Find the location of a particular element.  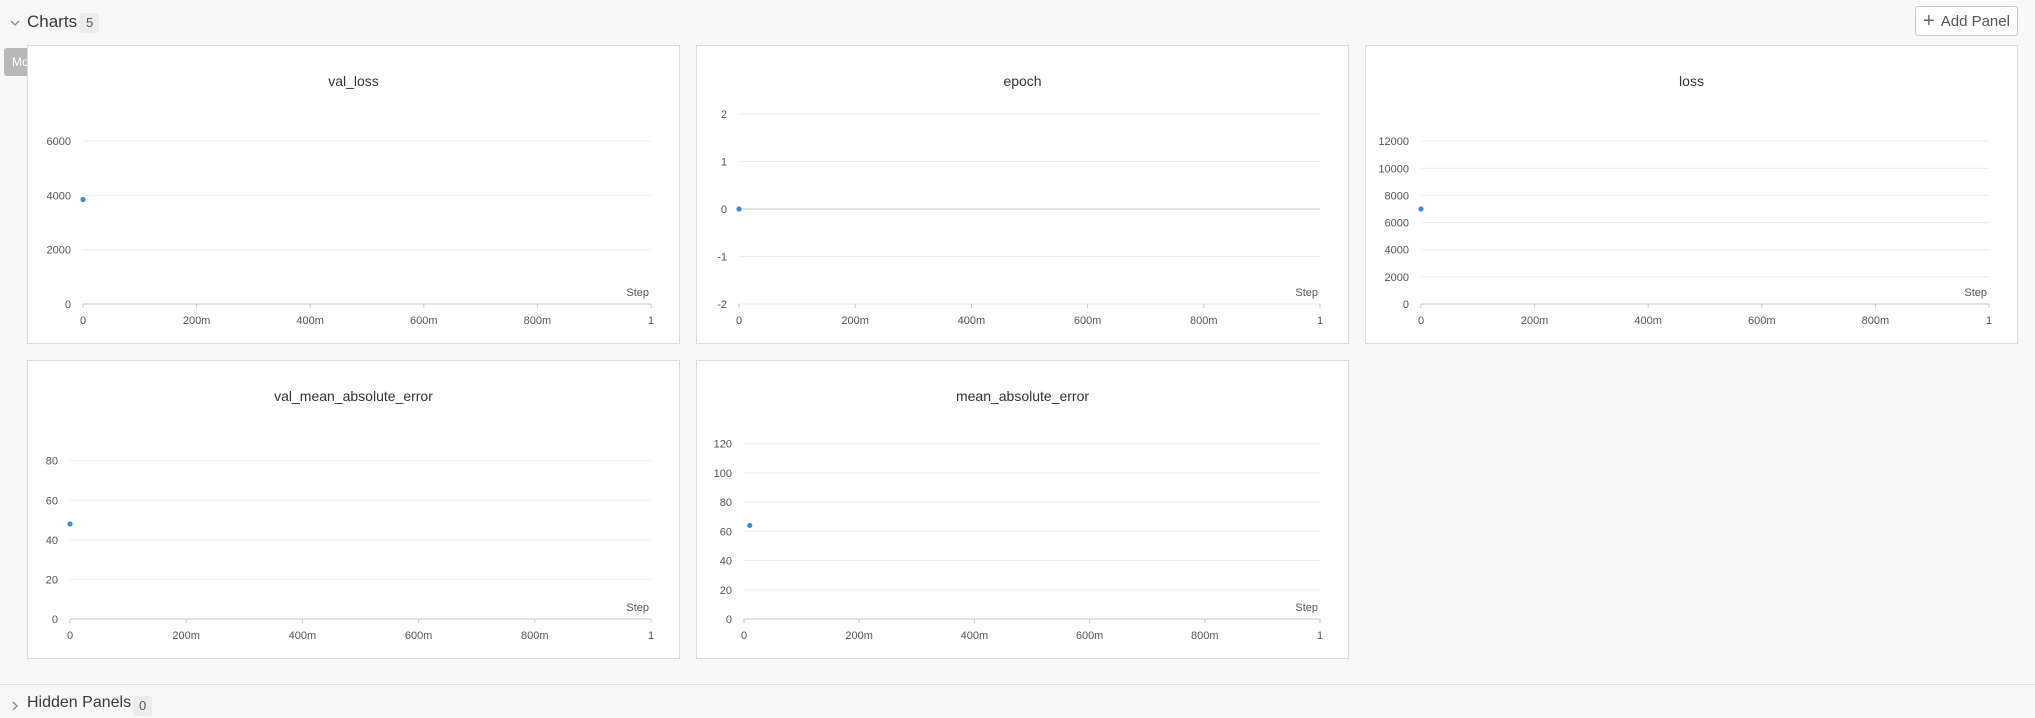

y-tick-label: 2 is located at coordinates (724, 115).